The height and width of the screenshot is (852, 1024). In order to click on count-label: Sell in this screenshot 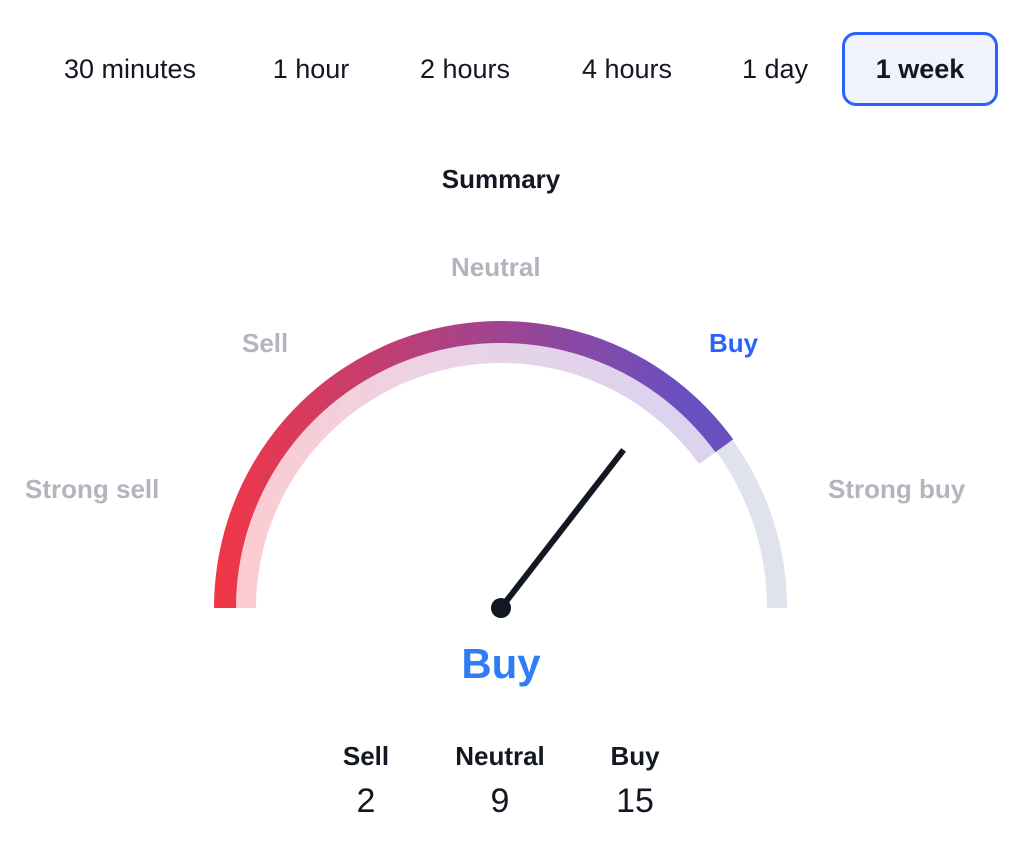, I will do `click(366, 756)`.